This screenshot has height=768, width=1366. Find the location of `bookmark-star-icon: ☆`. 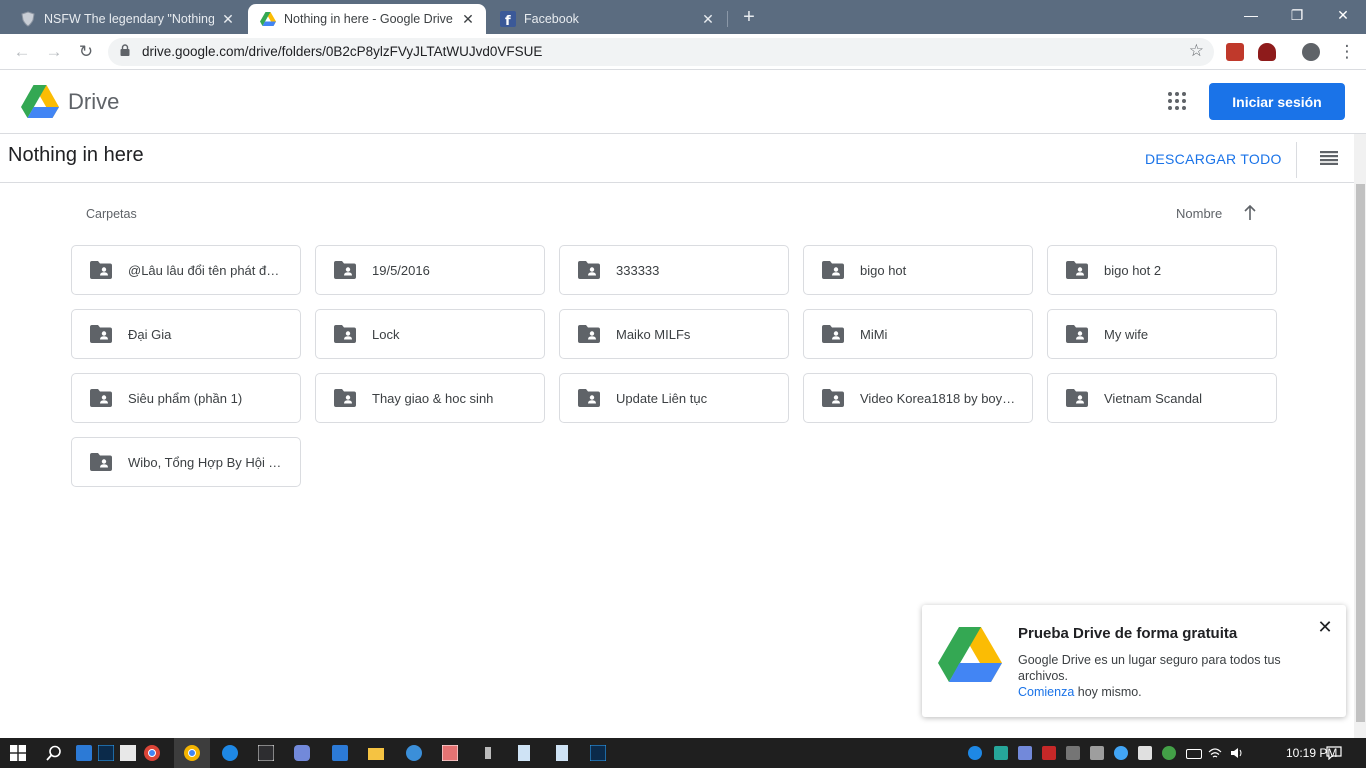

bookmark-star-icon: ☆ is located at coordinates (1196, 51).